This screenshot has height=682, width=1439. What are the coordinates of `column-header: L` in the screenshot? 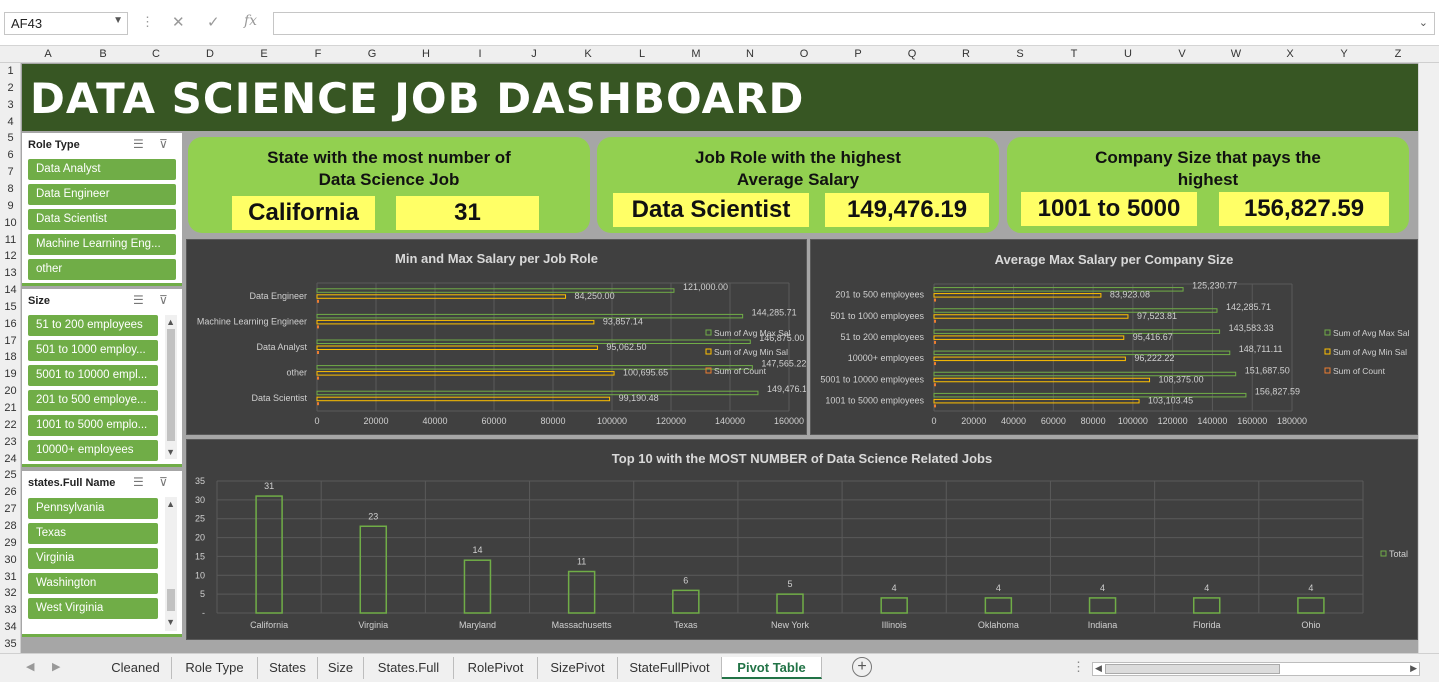 It's located at (642, 54).